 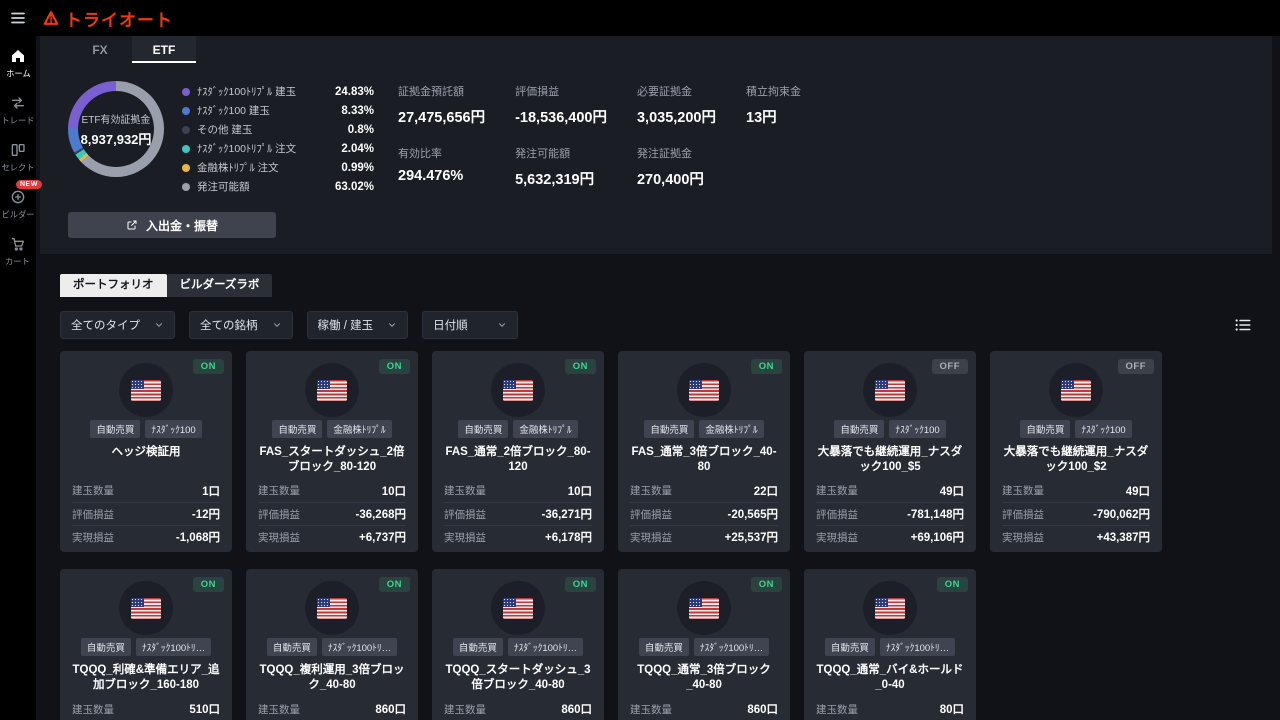 What do you see at coordinates (172, 225) in the screenshot?
I see `deposit-transfer-button: 入出金・振替` at bounding box center [172, 225].